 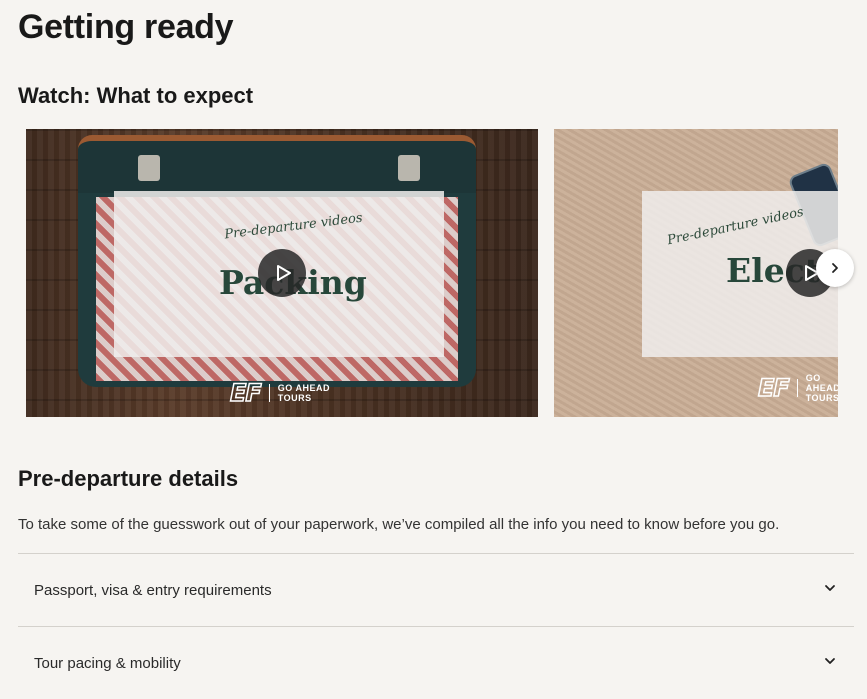 I want to click on accordion-item-passport: Passport, visa & entry requirements, so click(x=436, y=589).